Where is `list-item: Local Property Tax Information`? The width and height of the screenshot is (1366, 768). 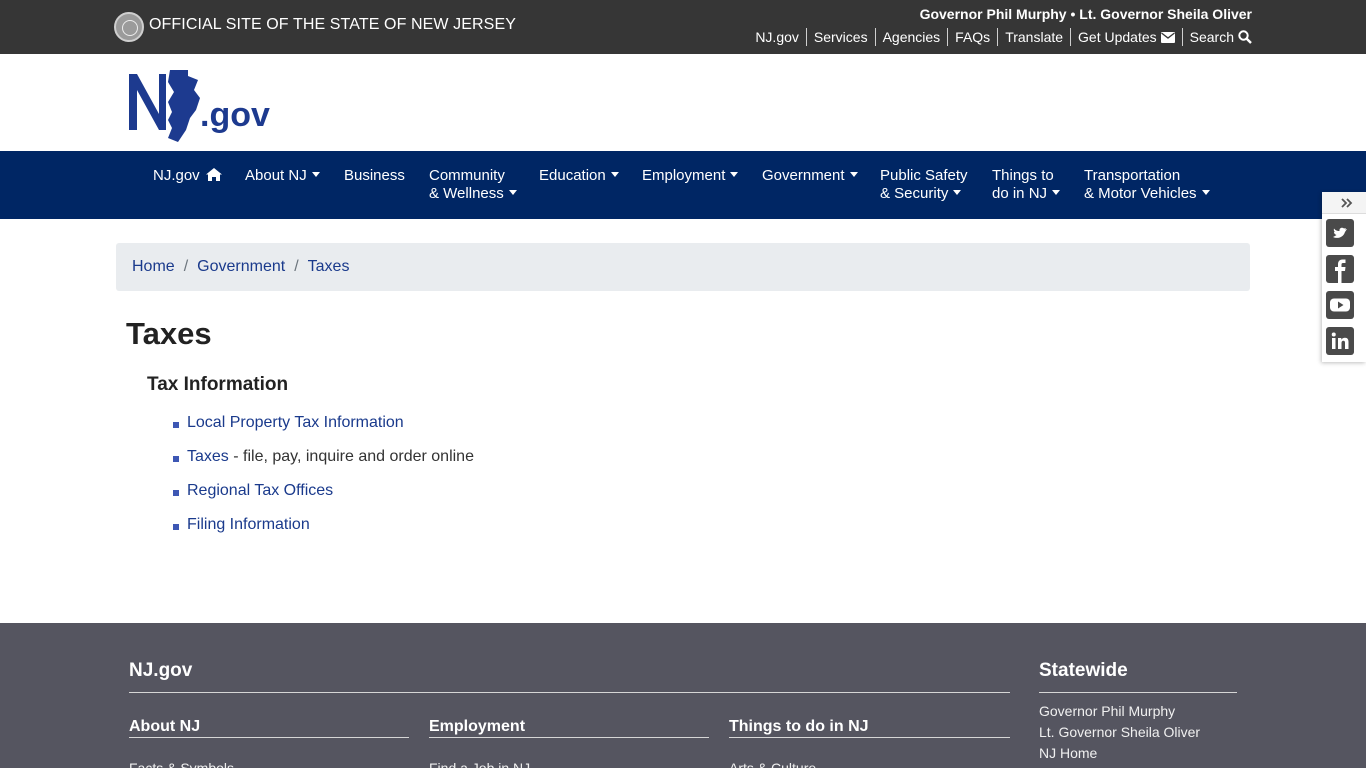
list-item: Local Property Tax Information is located at coordinates (323, 431).